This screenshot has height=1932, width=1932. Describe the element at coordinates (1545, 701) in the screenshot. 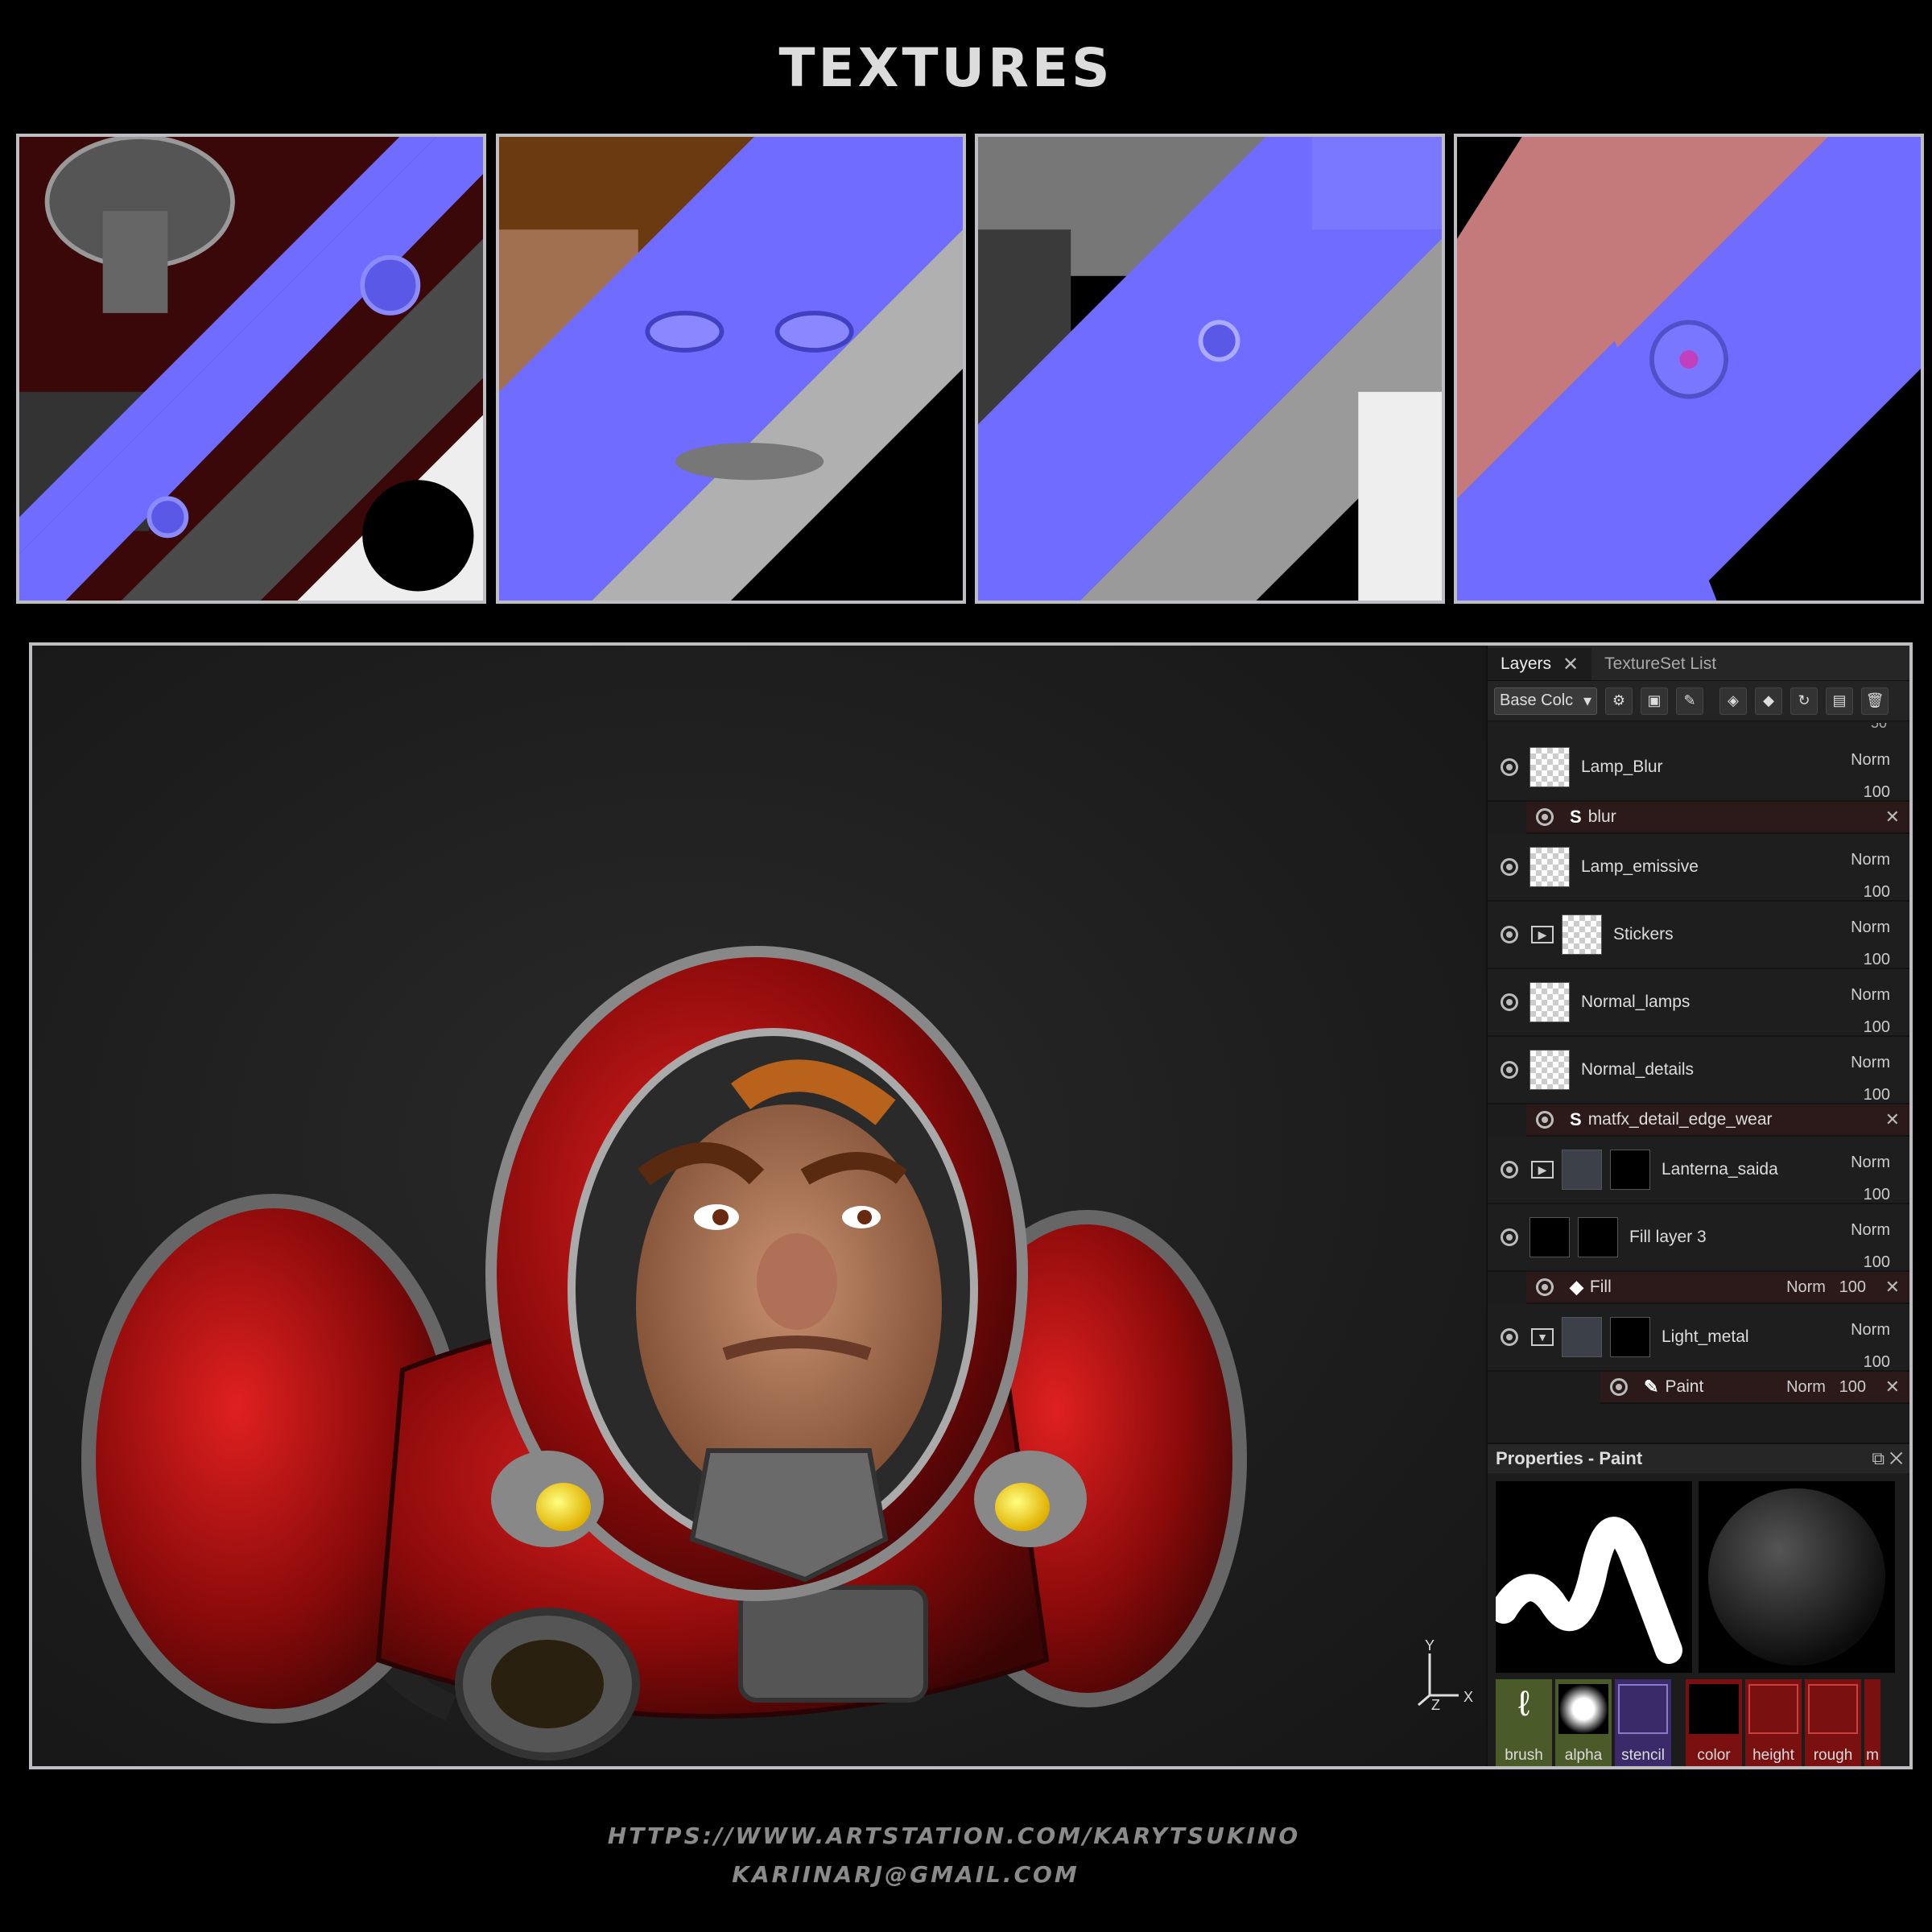

I see `channel-select: Base Colc ▾` at that location.